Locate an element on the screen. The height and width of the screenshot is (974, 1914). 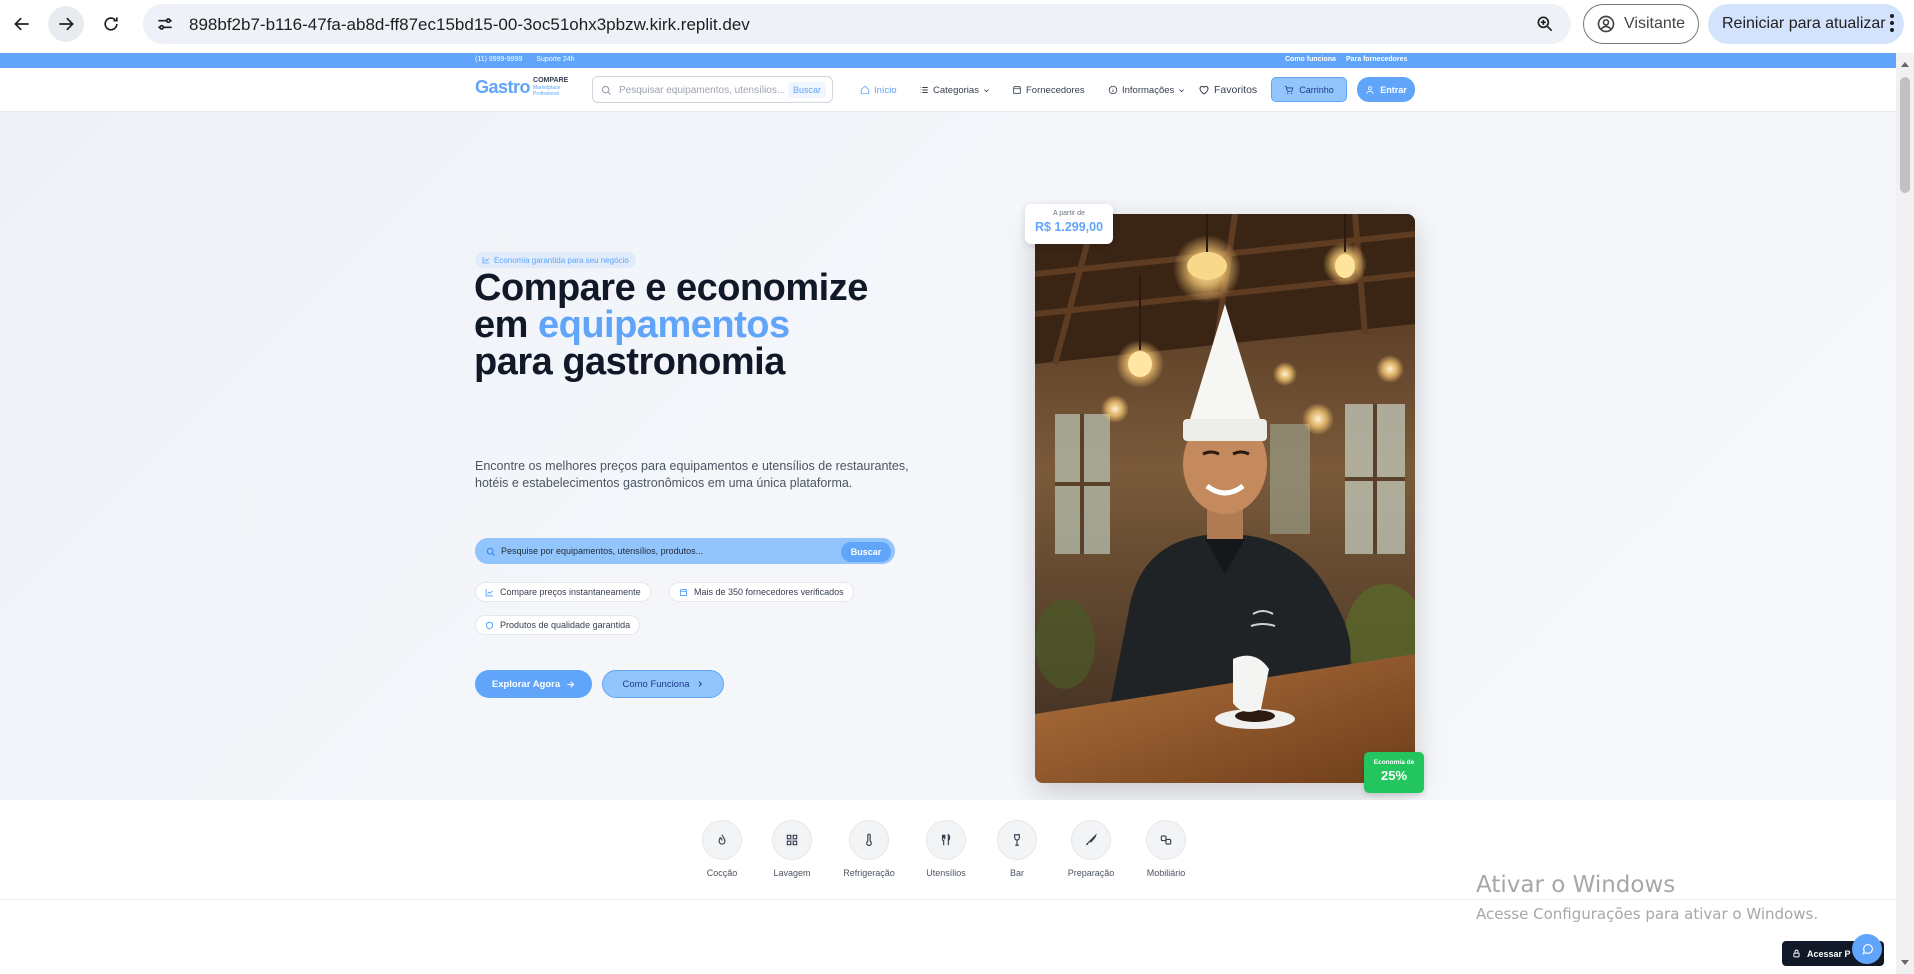
scroll-down-arrow is located at coordinates (1905, 962).